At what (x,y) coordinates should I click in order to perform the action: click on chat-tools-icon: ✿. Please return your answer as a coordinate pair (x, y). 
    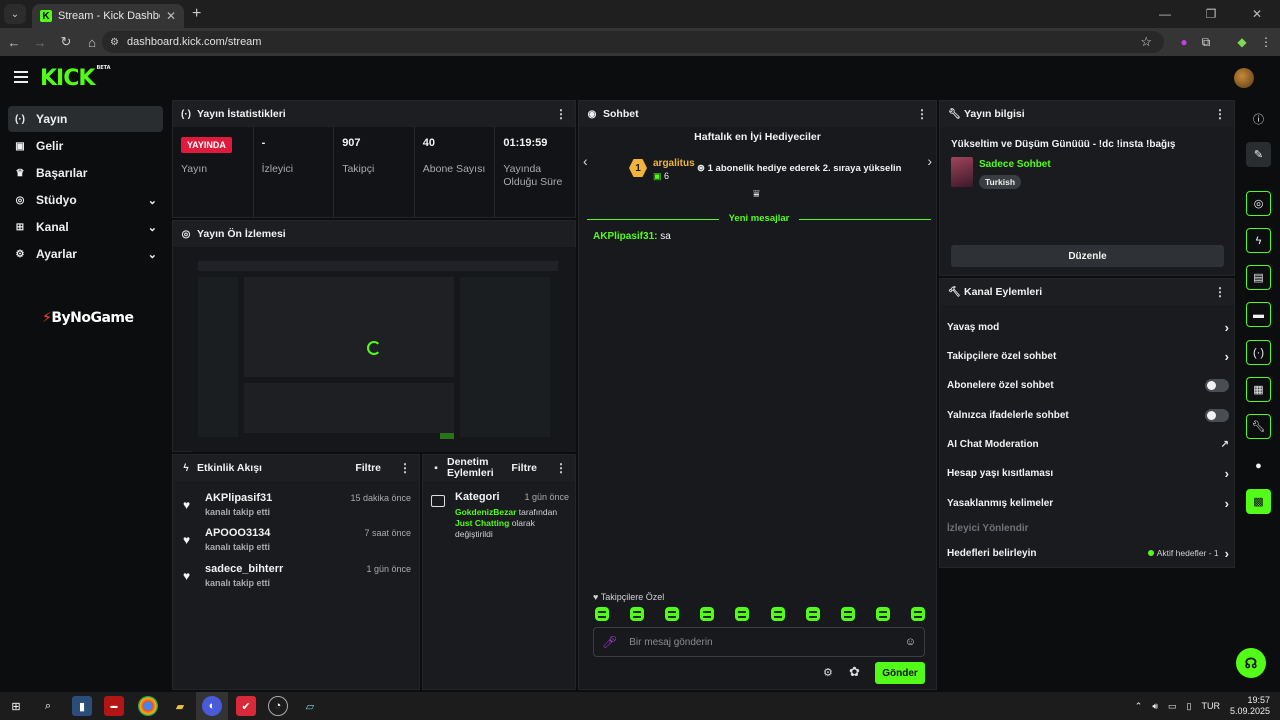
    Looking at the image, I should click on (854, 672).